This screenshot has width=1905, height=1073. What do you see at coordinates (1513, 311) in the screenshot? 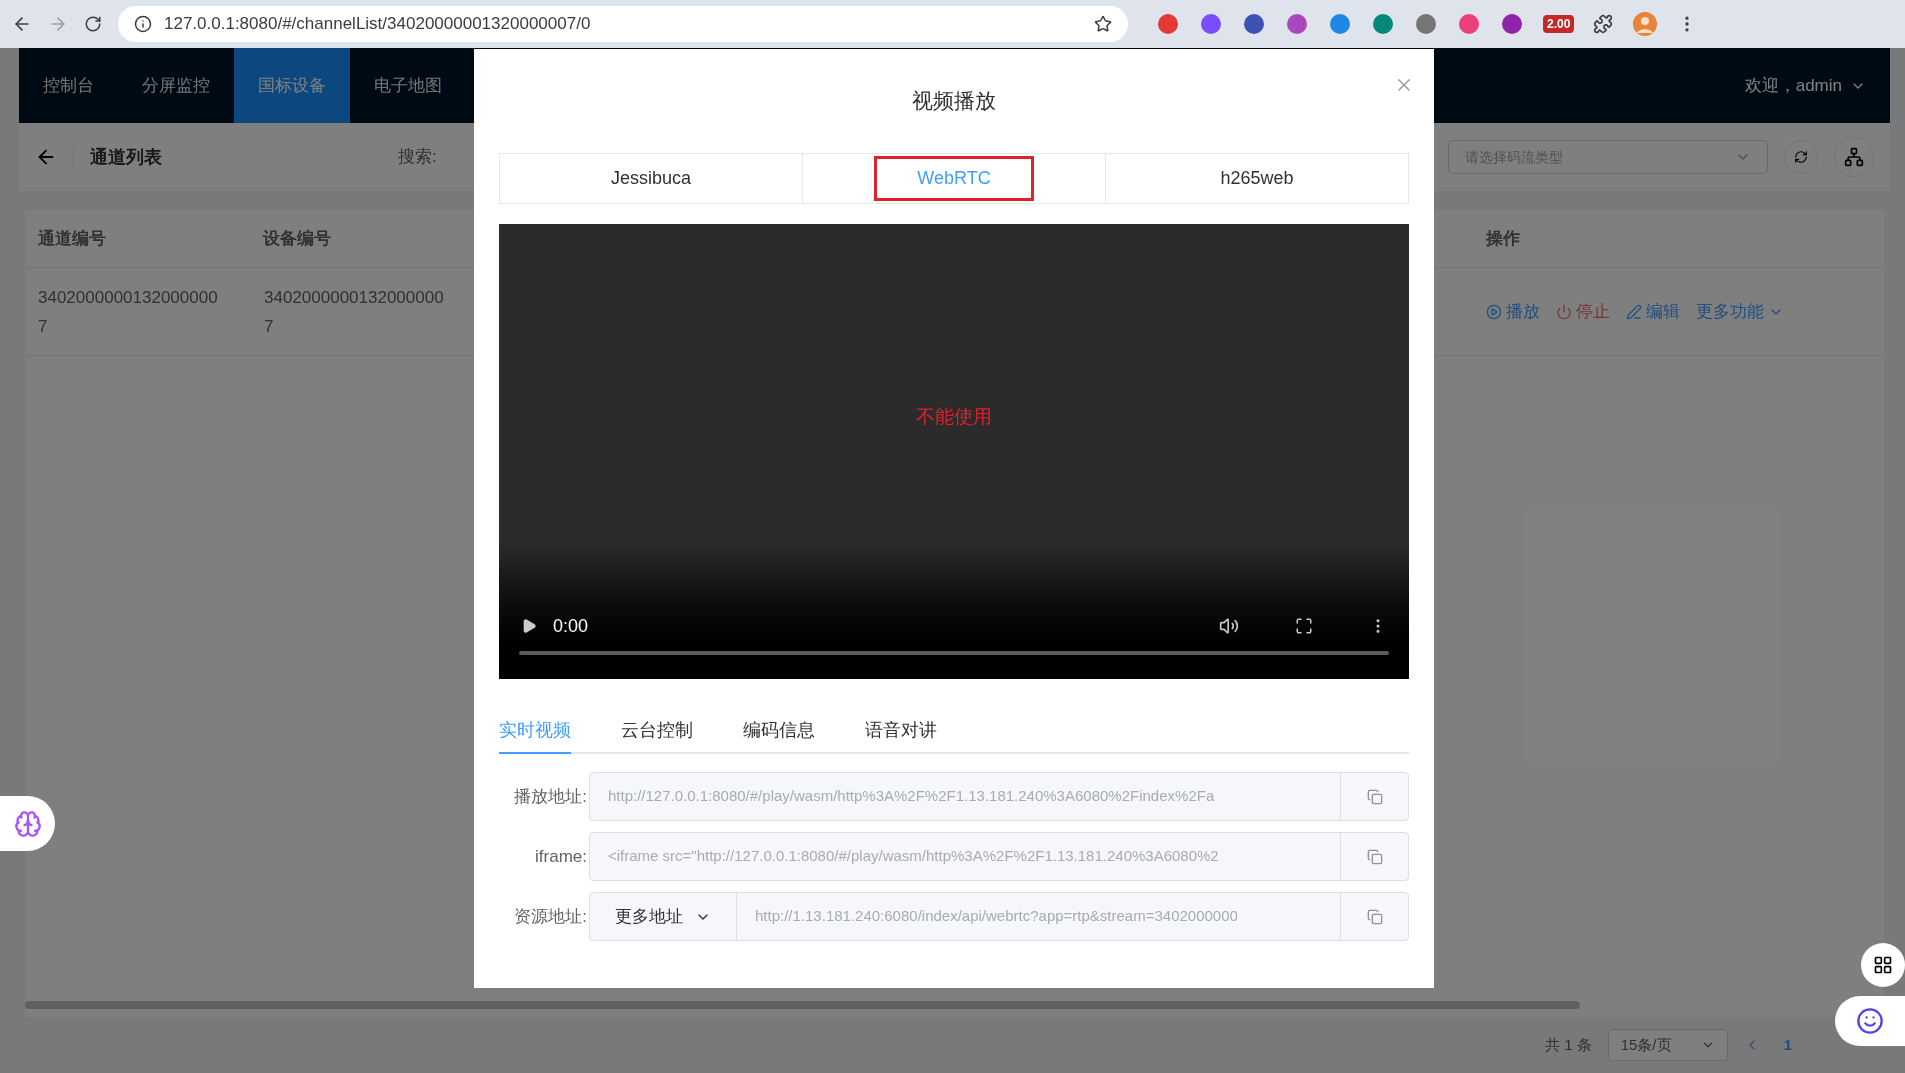
I see `row-action-link: 播放` at bounding box center [1513, 311].